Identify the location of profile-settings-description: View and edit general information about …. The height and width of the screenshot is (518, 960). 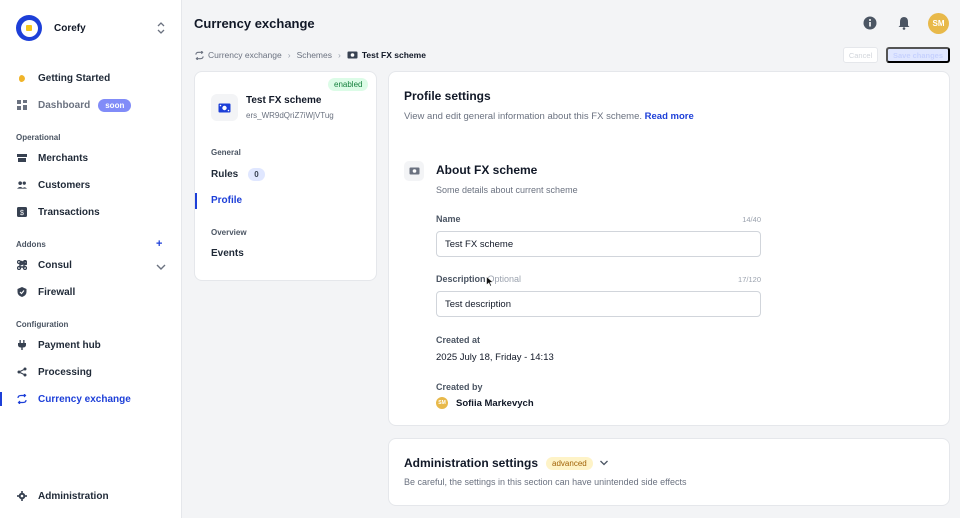
(549, 116).